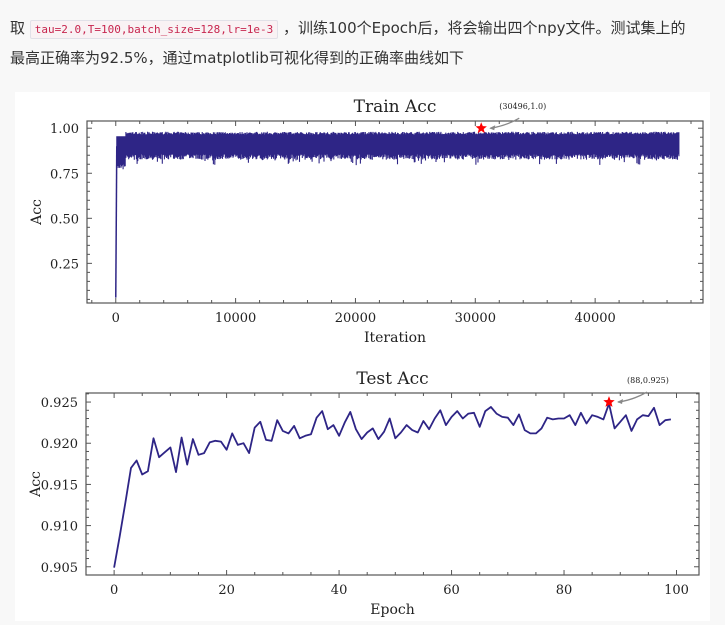 The image size is (725, 625). I want to click on y-tick-label: 0.50, so click(64, 219).